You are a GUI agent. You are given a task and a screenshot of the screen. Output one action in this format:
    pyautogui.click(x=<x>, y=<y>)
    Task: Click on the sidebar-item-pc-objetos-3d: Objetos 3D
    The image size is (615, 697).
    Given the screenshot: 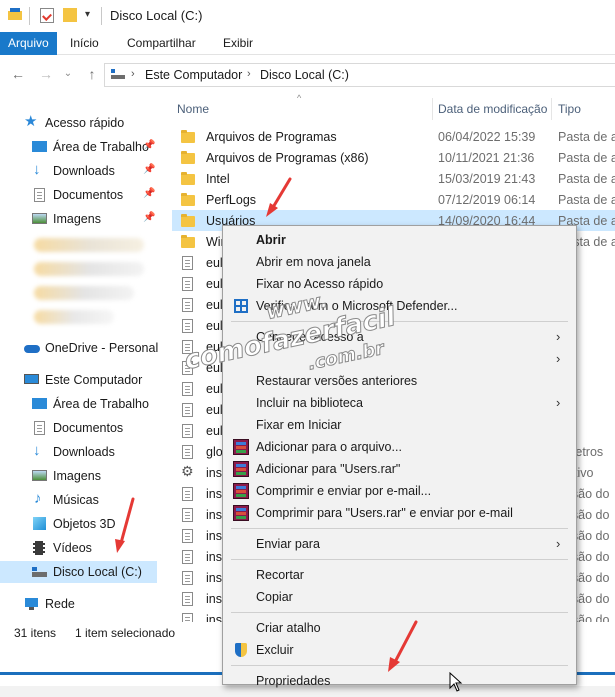 What is the action you would take?
    pyautogui.click(x=74, y=524)
    